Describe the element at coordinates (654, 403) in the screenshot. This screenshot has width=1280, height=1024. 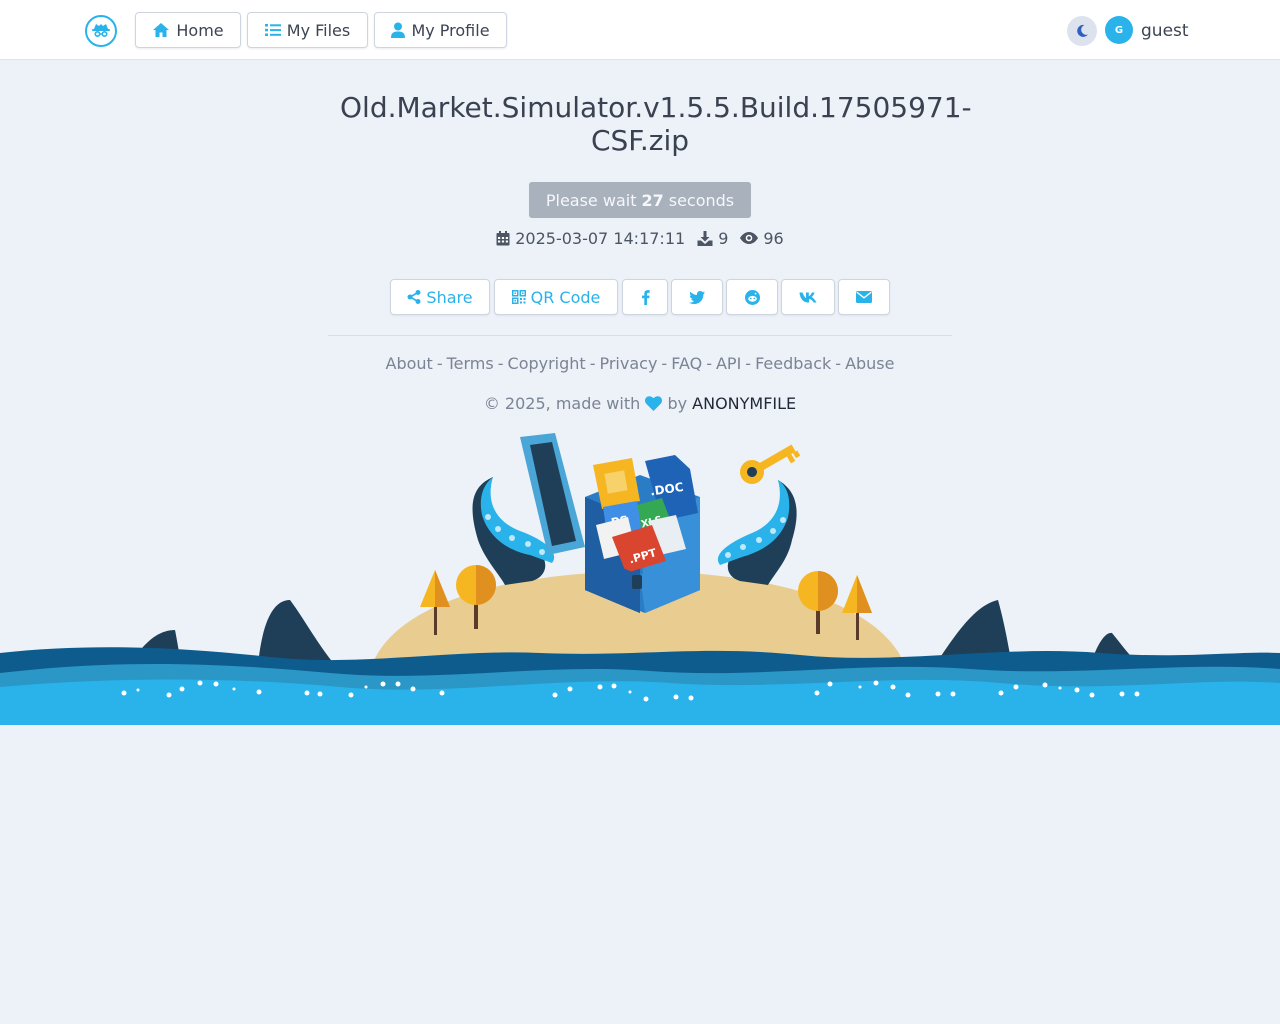
I see `heart-icon` at that location.